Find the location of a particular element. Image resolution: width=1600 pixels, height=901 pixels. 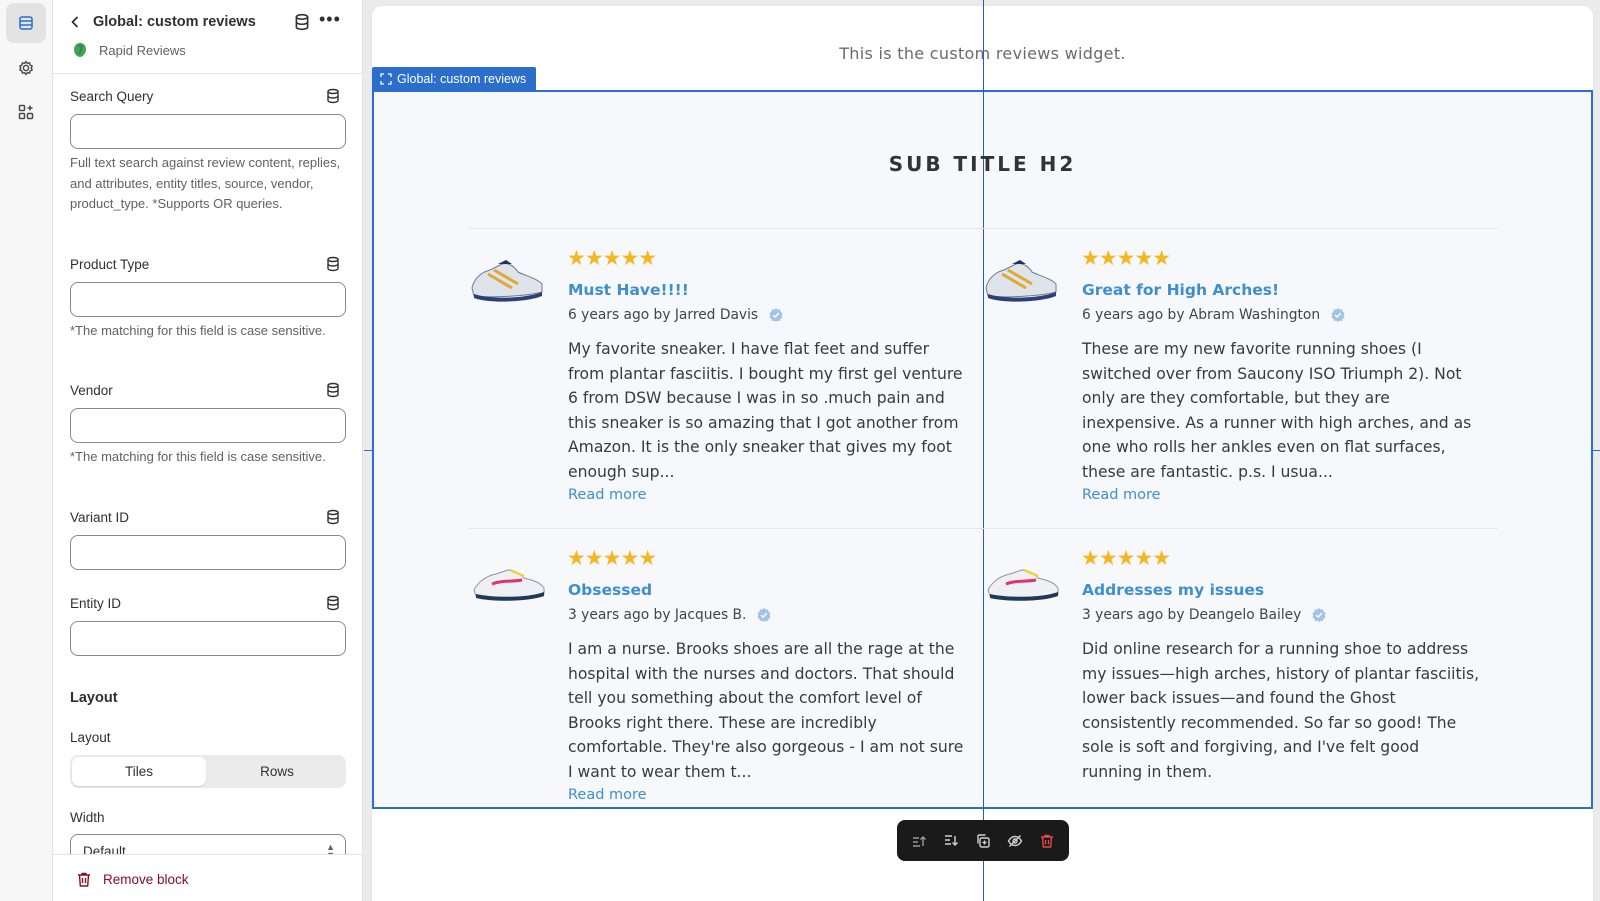

product-type-input is located at coordinates (208, 299).